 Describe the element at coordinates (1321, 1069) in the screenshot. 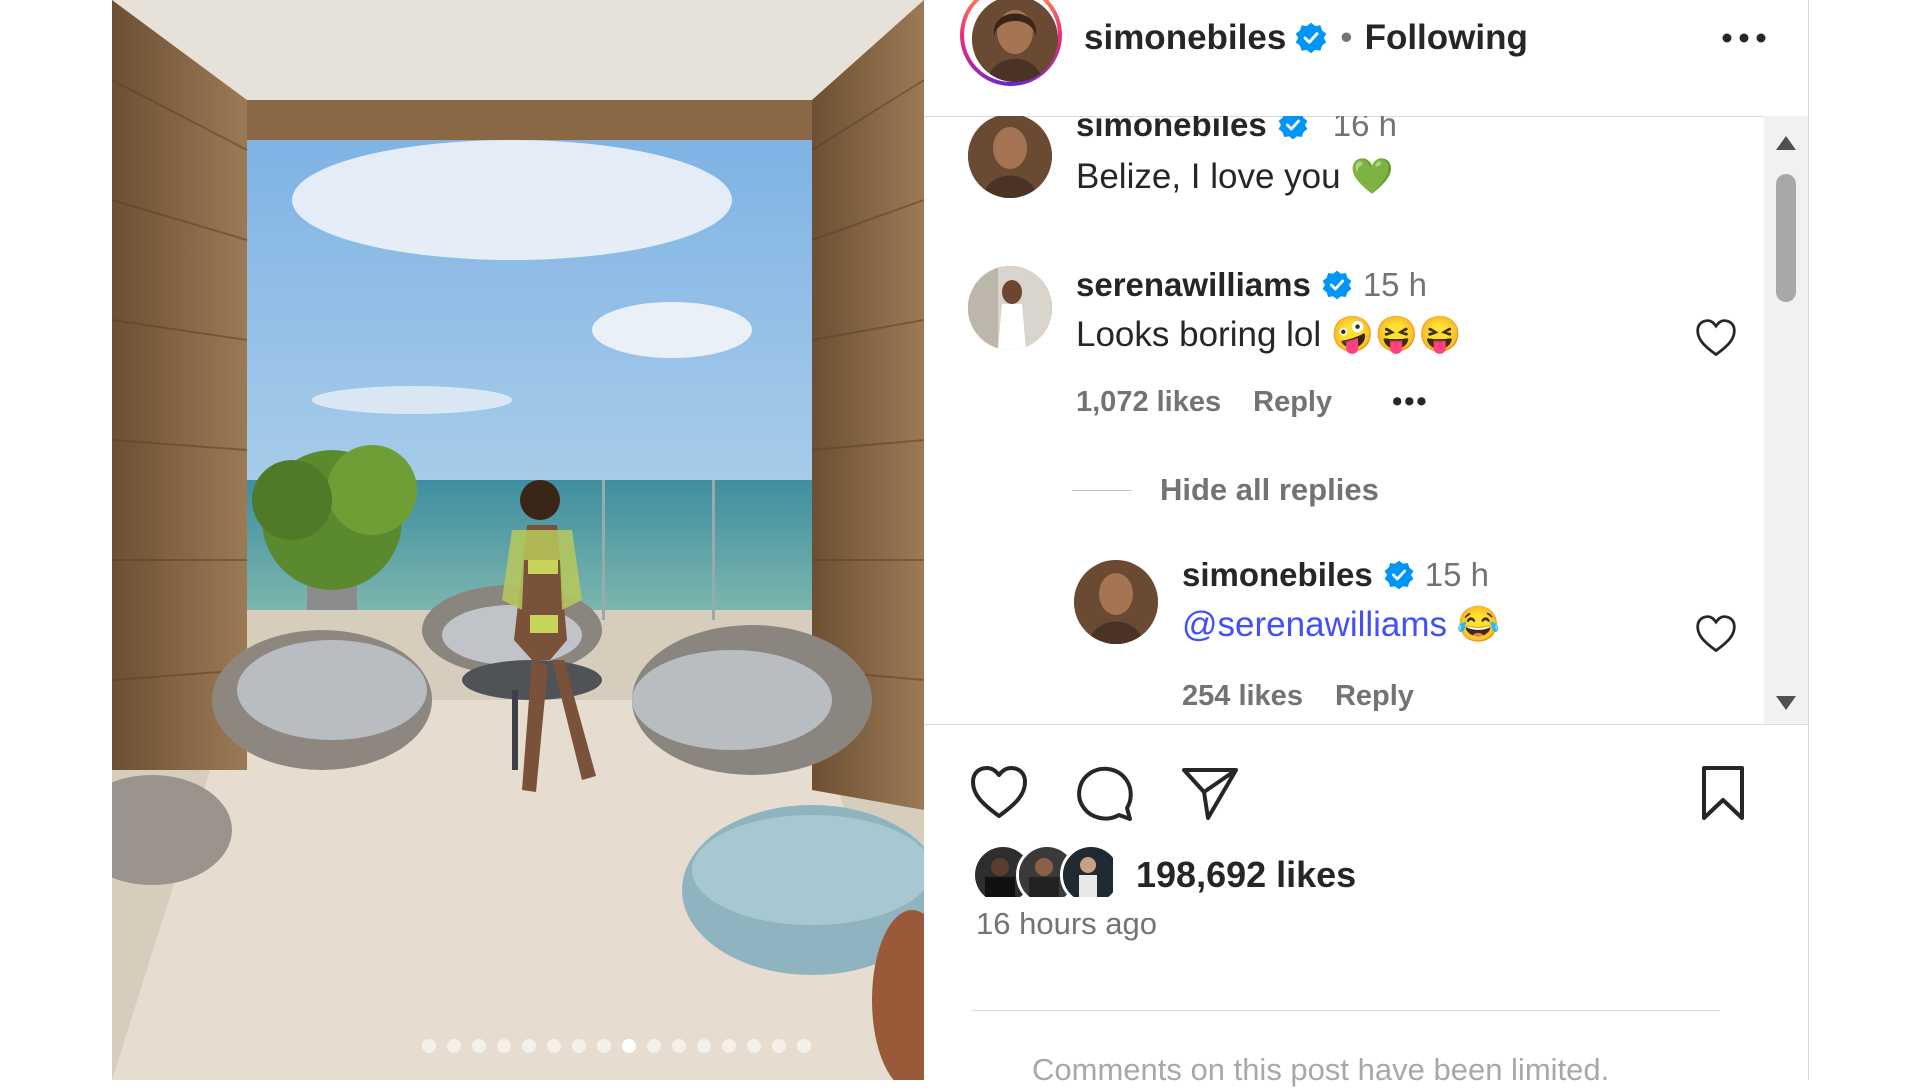

I see `comments-limited-notice: Comments on this post have been limited.` at that location.